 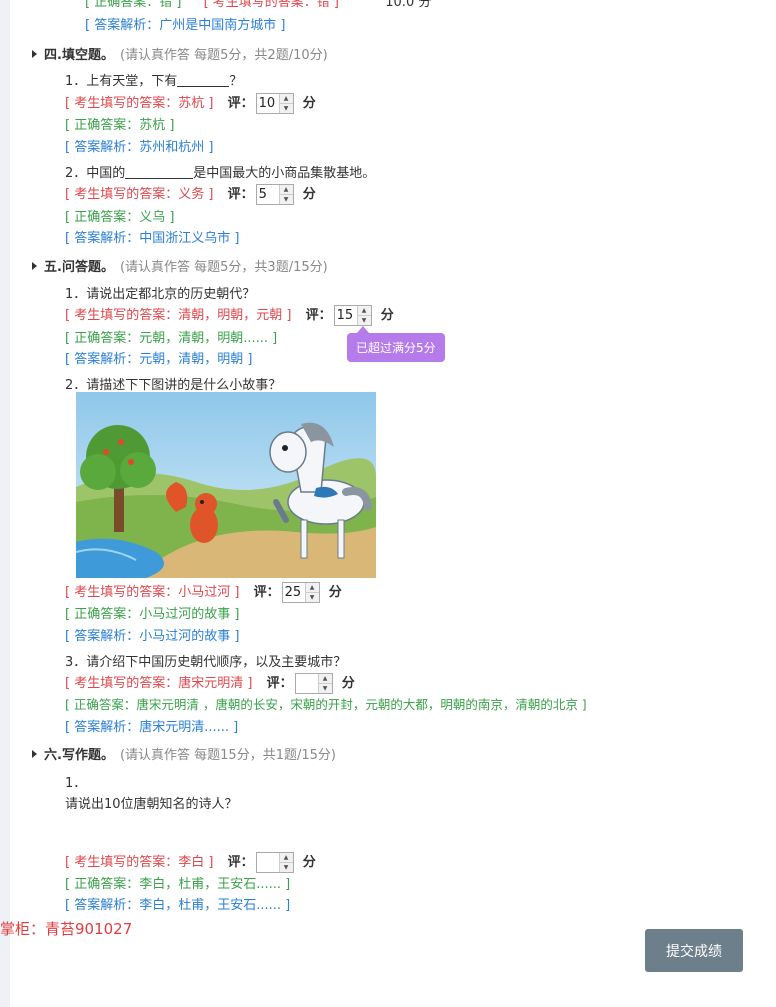 I want to click on score-spinner: 25 ▲ ▼, so click(x=300, y=592).